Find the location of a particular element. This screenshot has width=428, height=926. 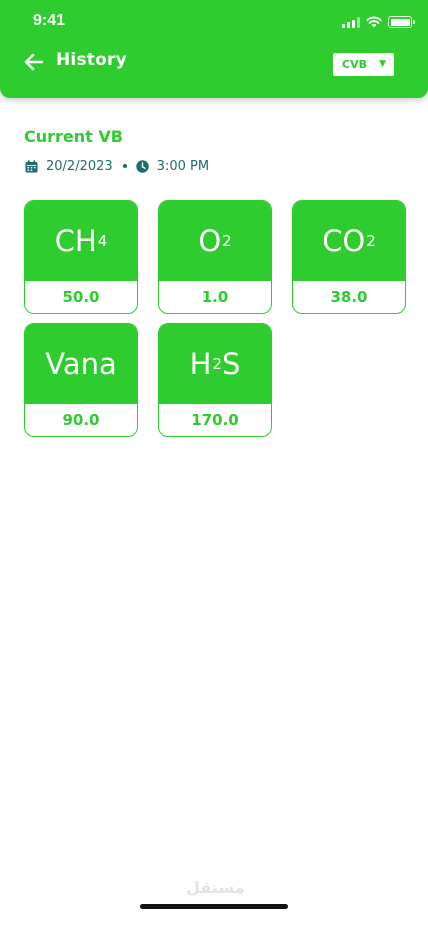

gas-value: 90.0 is located at coordinates (81, 420).